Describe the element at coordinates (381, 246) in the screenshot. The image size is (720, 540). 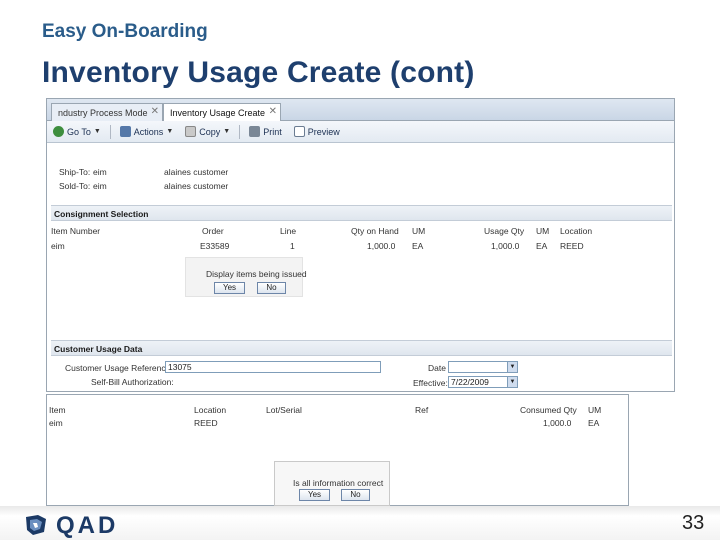
I see `cell-qty-on-hand: 1,000.0` at that location.